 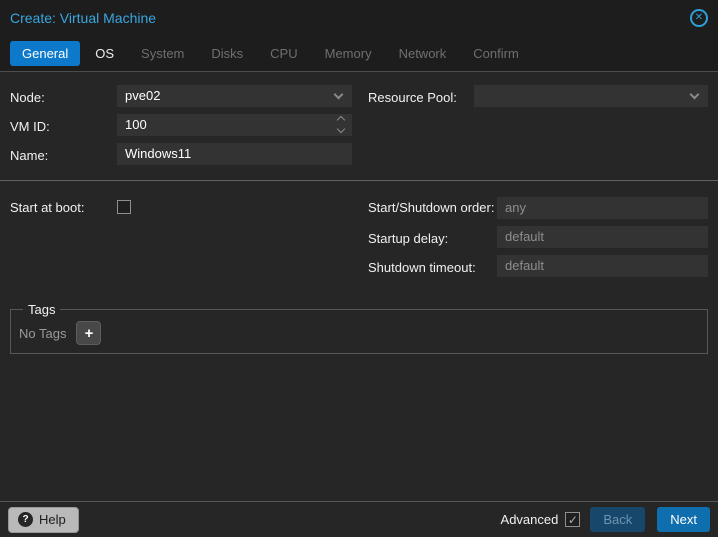 I want to click on tab-confirm: Confirm, so click(x=496, y=53).